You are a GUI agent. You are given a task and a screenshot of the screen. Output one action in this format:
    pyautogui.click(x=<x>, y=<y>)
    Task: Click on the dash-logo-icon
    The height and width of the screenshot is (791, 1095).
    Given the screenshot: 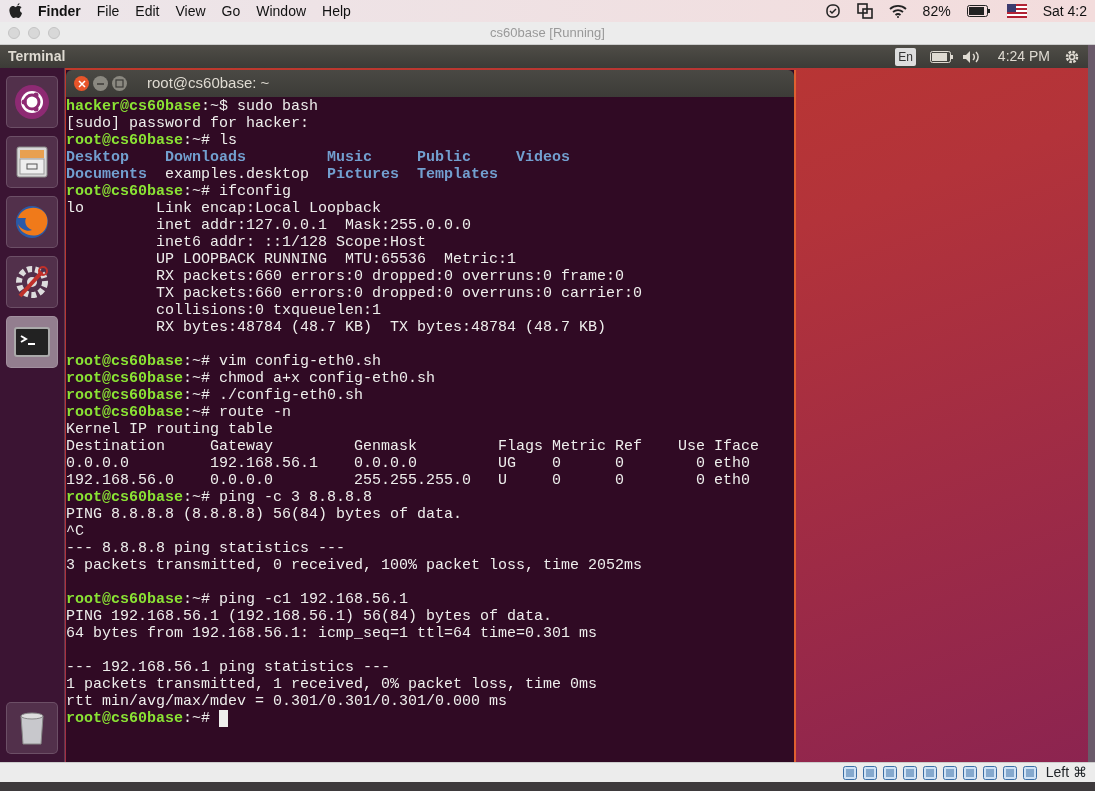 What is the action you would take?
    pyautogui.click(x=32, y=102)
    